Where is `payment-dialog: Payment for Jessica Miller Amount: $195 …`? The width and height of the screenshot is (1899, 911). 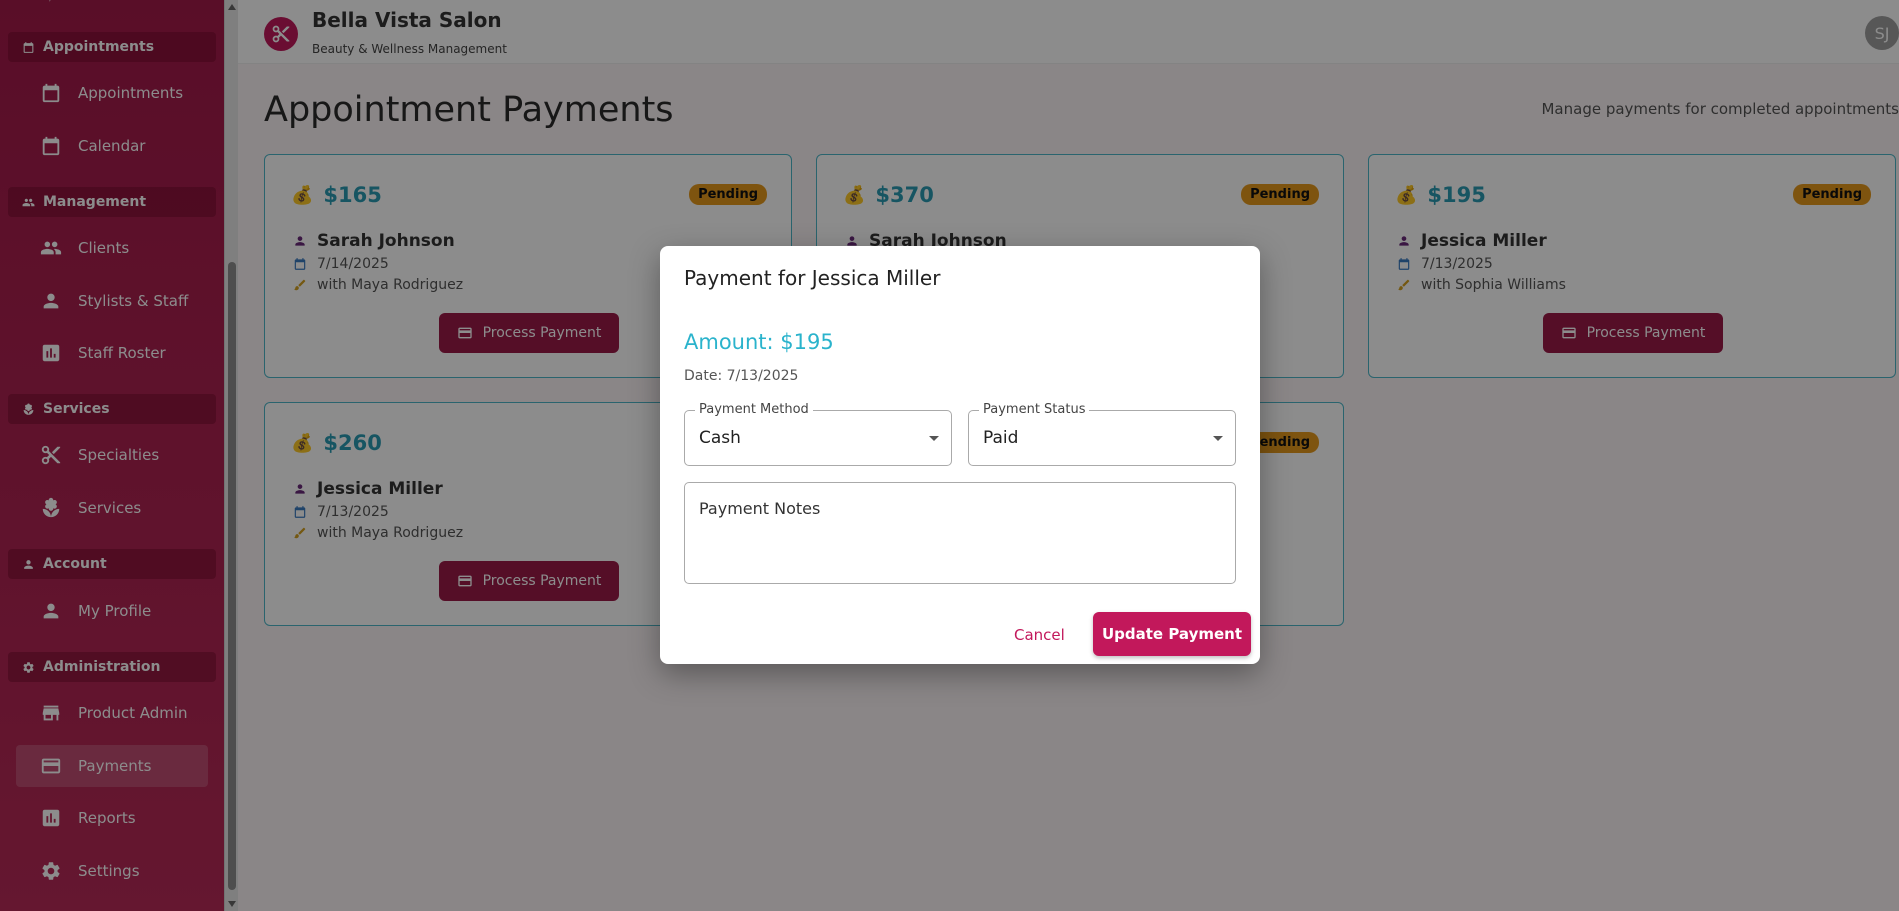
payment-dialog: Payment for Jessica Miller Amount: $195 … is located at coordinates (960, 455).